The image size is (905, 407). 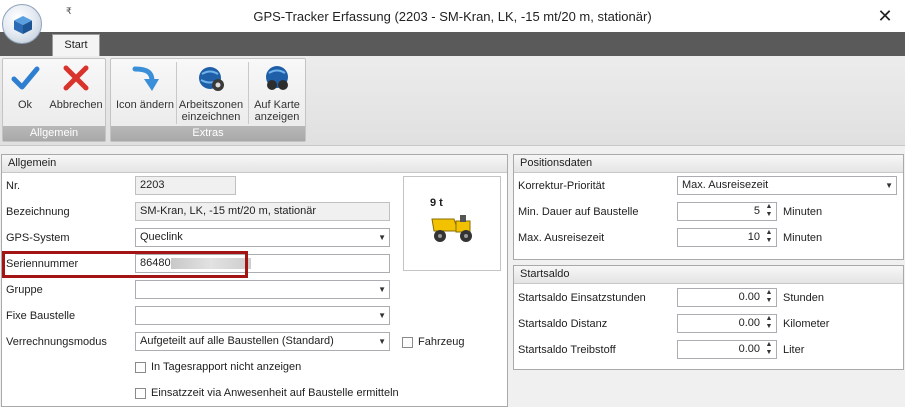 I want to click on korrektur-prioritaet-value: Max. Ausreisezeit, so click(x=725, y=185).